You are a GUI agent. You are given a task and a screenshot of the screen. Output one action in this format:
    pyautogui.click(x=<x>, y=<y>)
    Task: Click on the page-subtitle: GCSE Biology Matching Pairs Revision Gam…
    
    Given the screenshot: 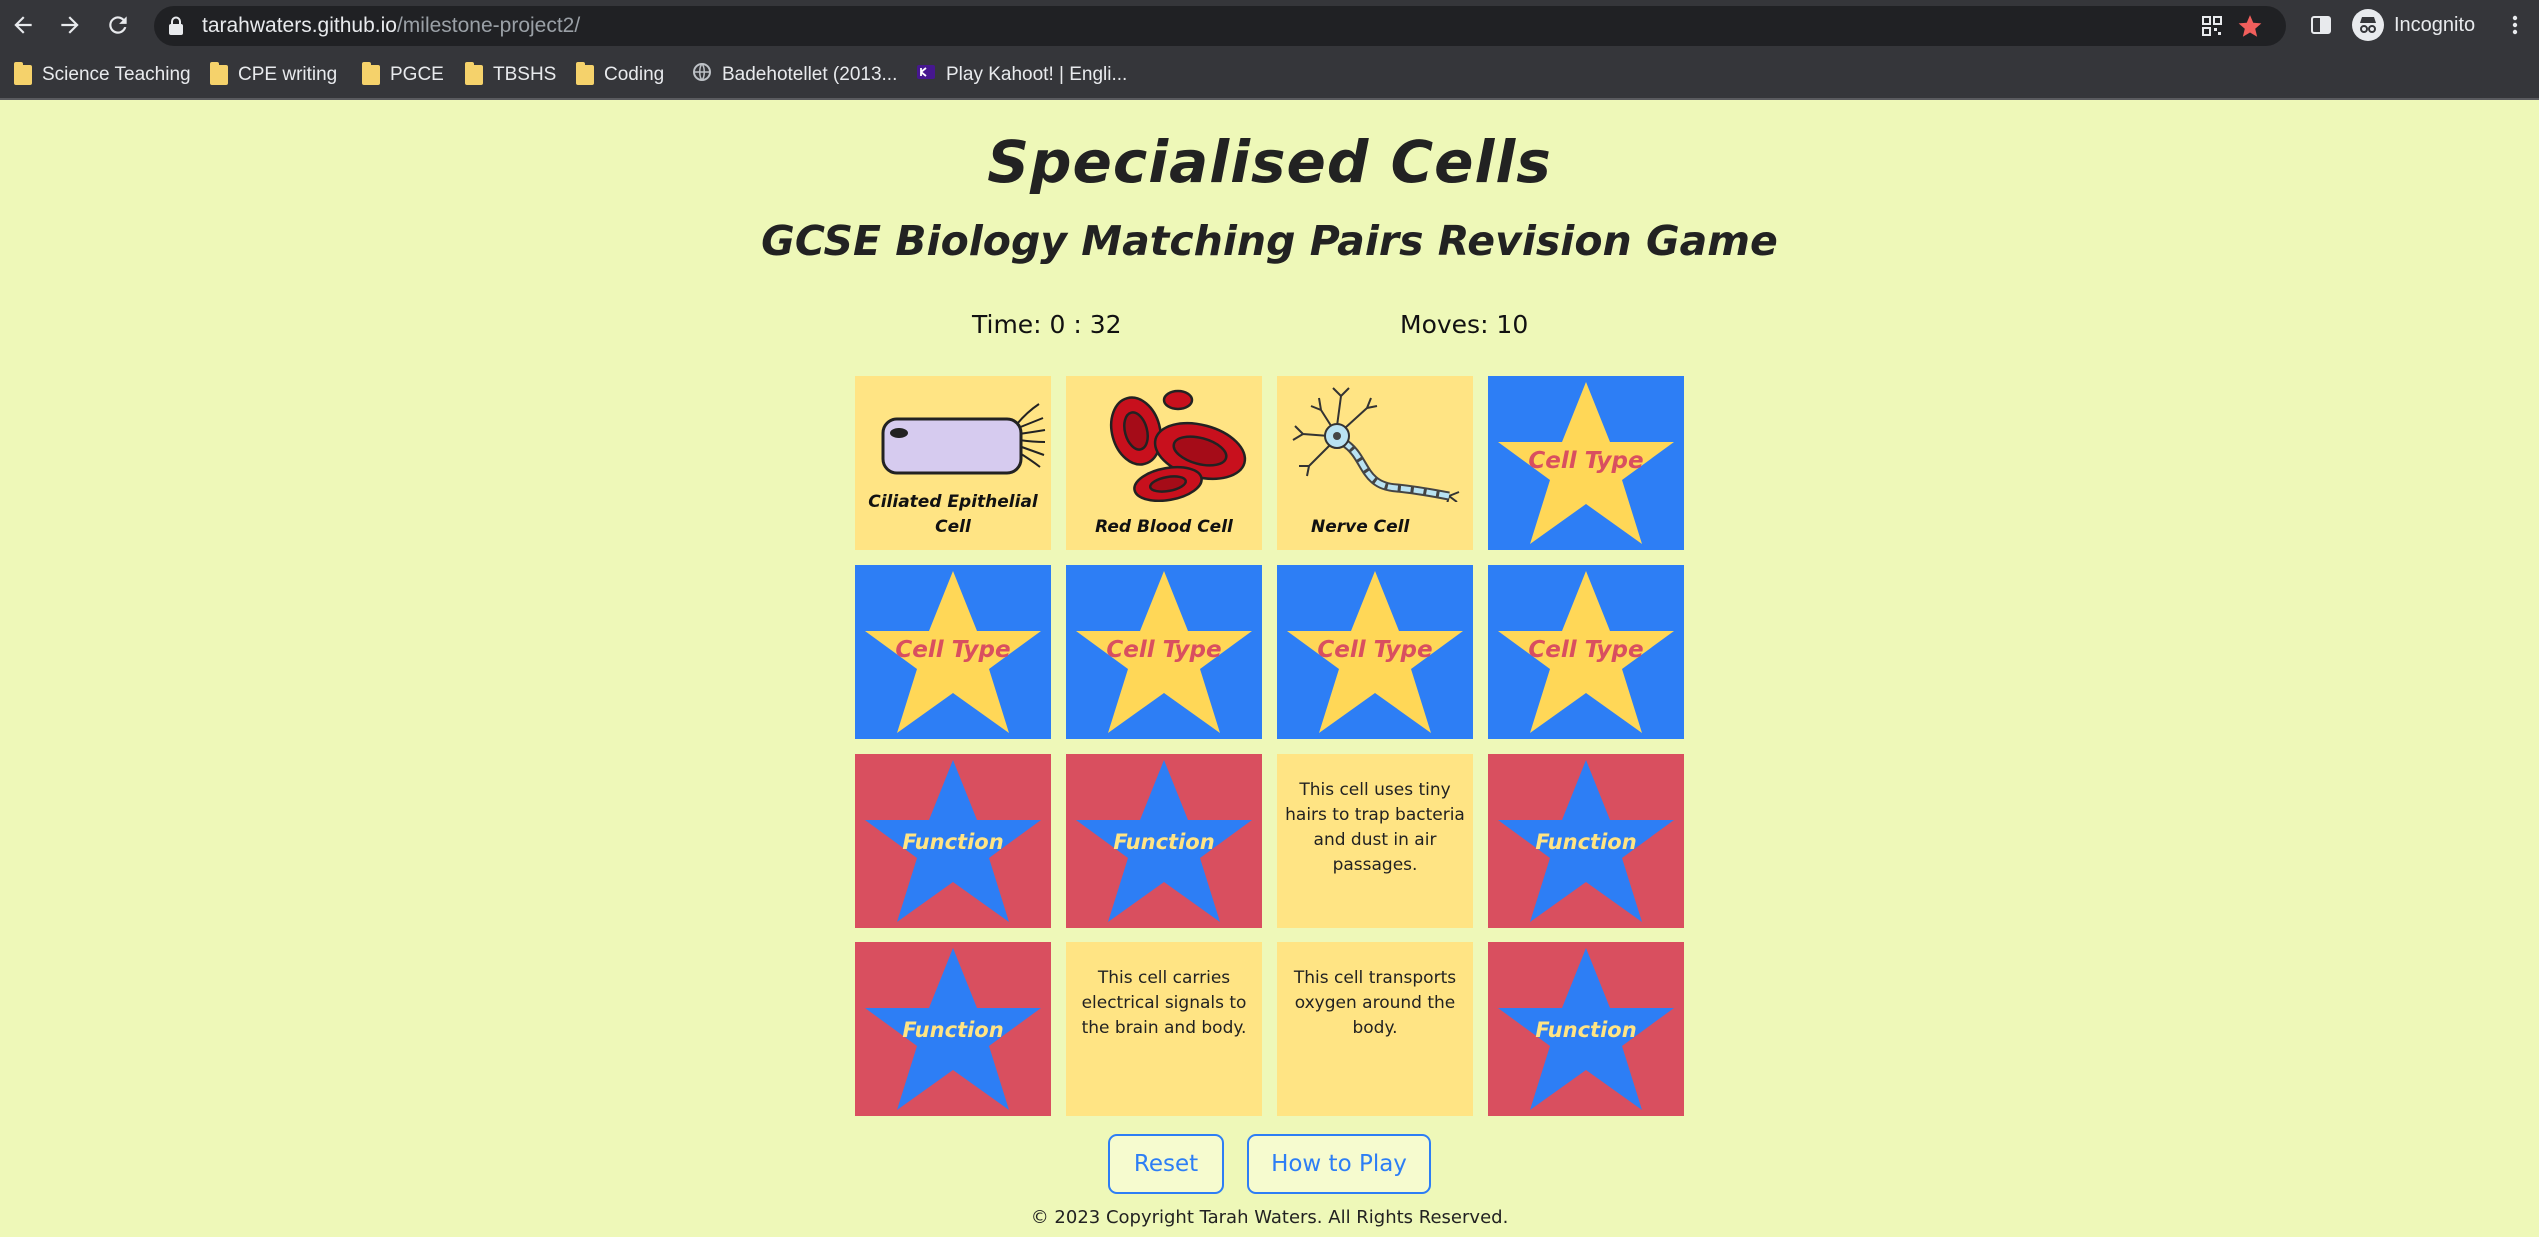 What is the action you would take?
    pyautogui.click(x=1269, y=241)
    